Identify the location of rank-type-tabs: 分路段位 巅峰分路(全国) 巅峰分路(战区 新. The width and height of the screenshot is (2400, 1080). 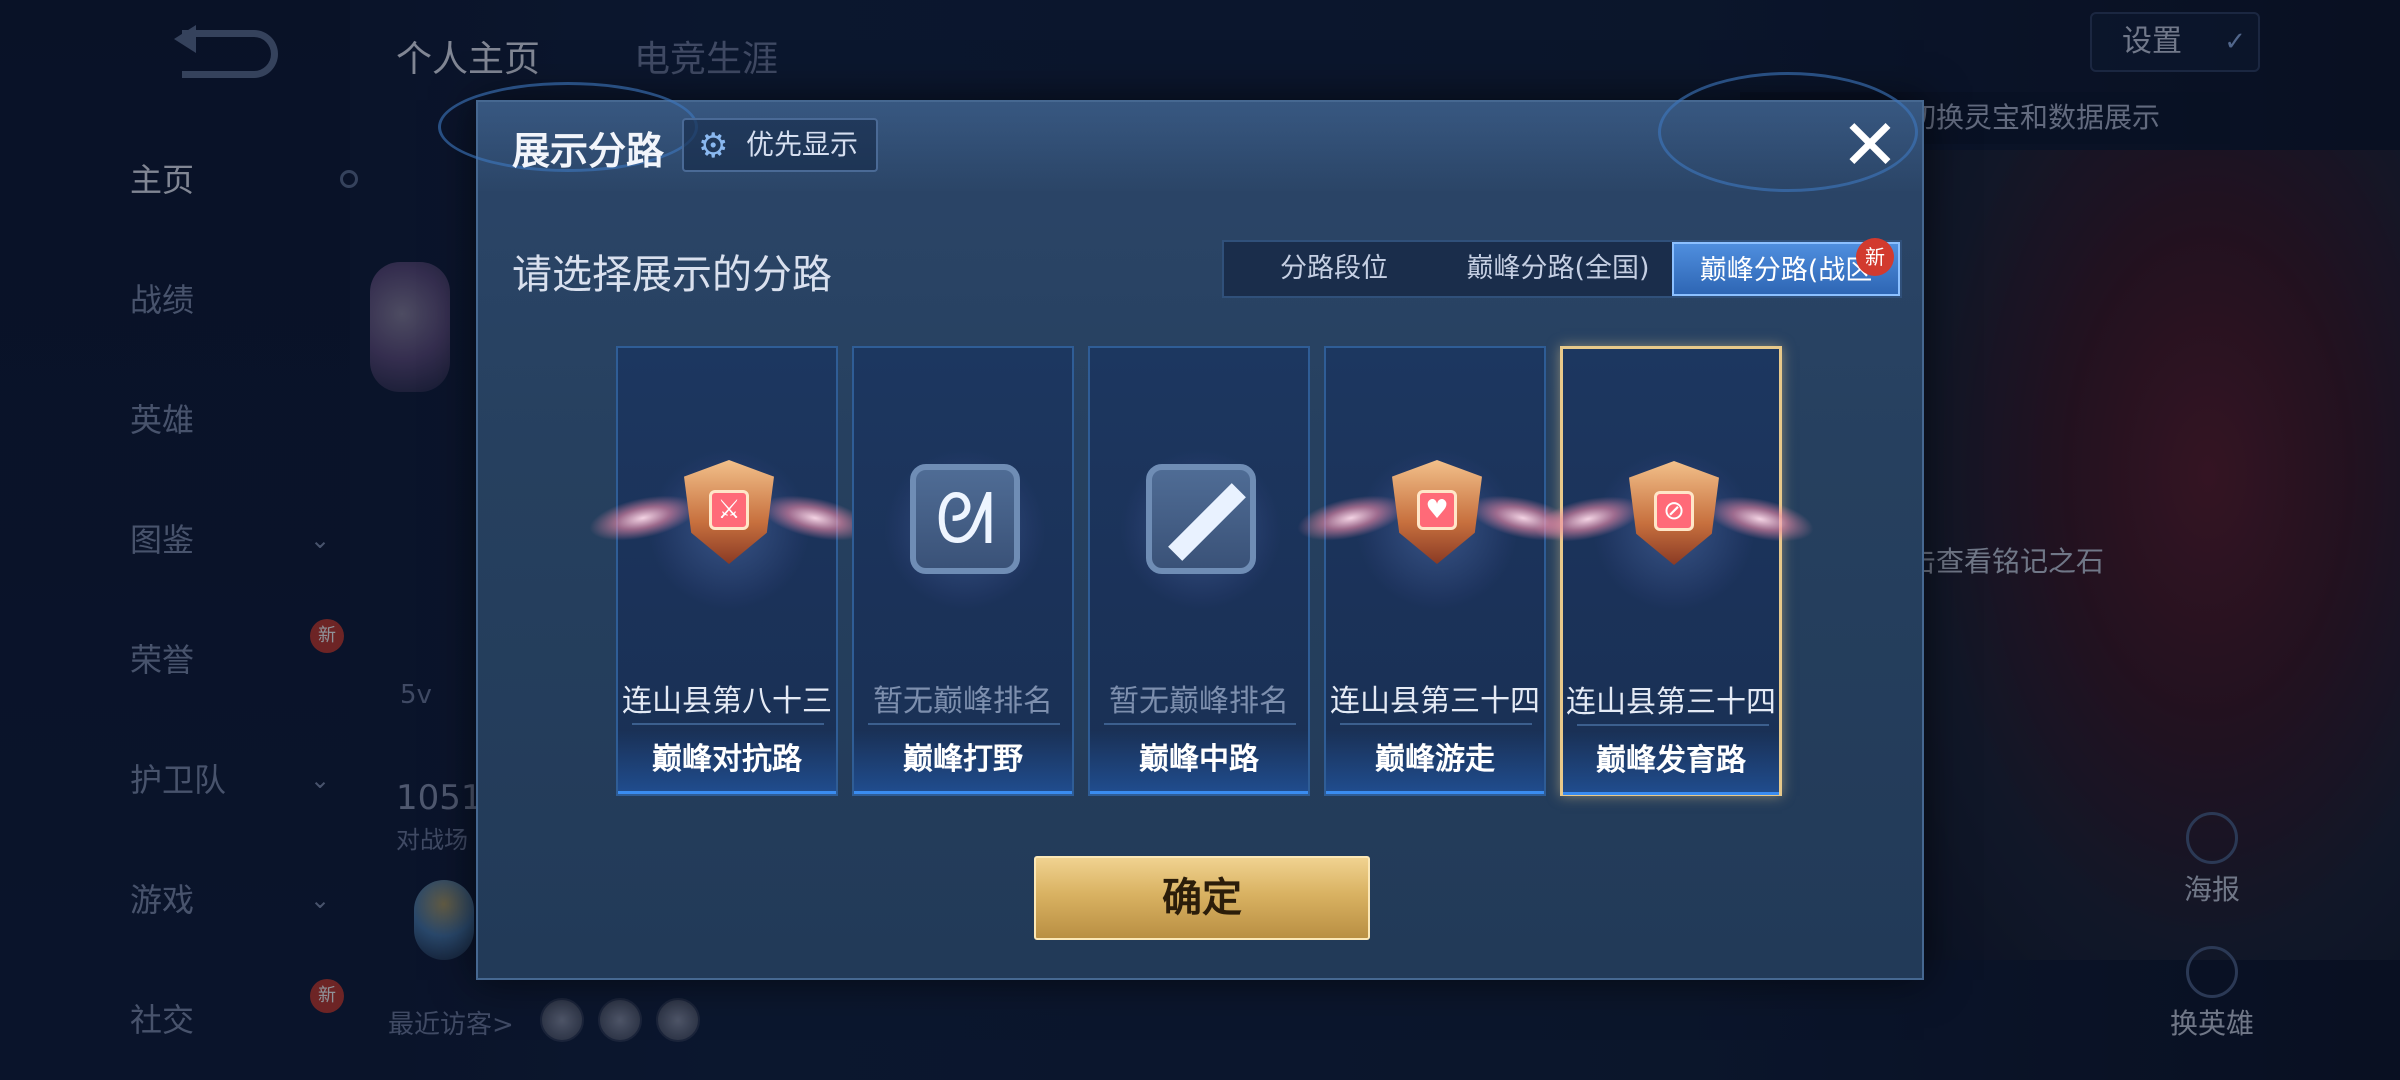
(1562, 268).